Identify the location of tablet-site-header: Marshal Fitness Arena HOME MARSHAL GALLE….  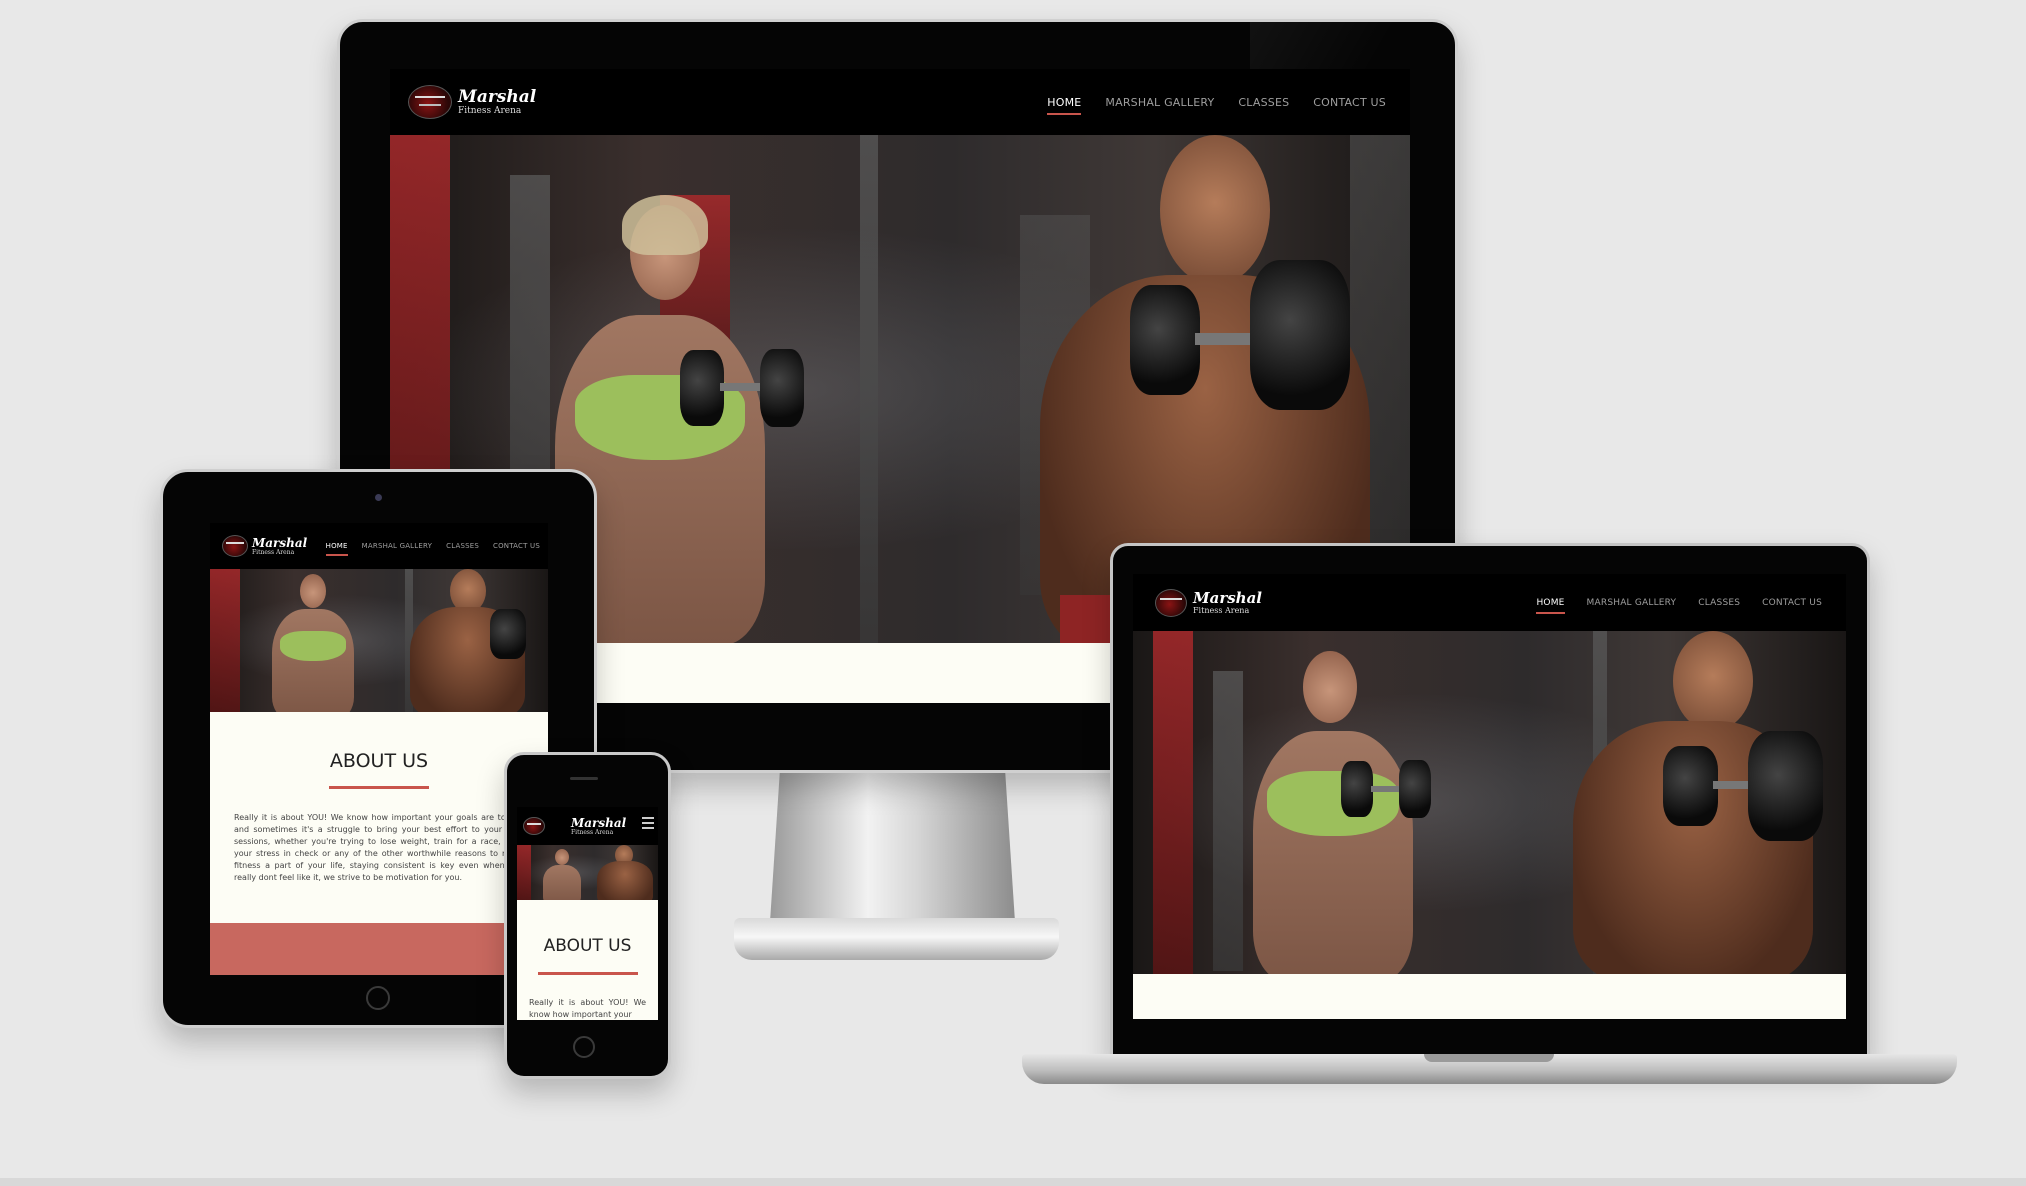
(379, 546).